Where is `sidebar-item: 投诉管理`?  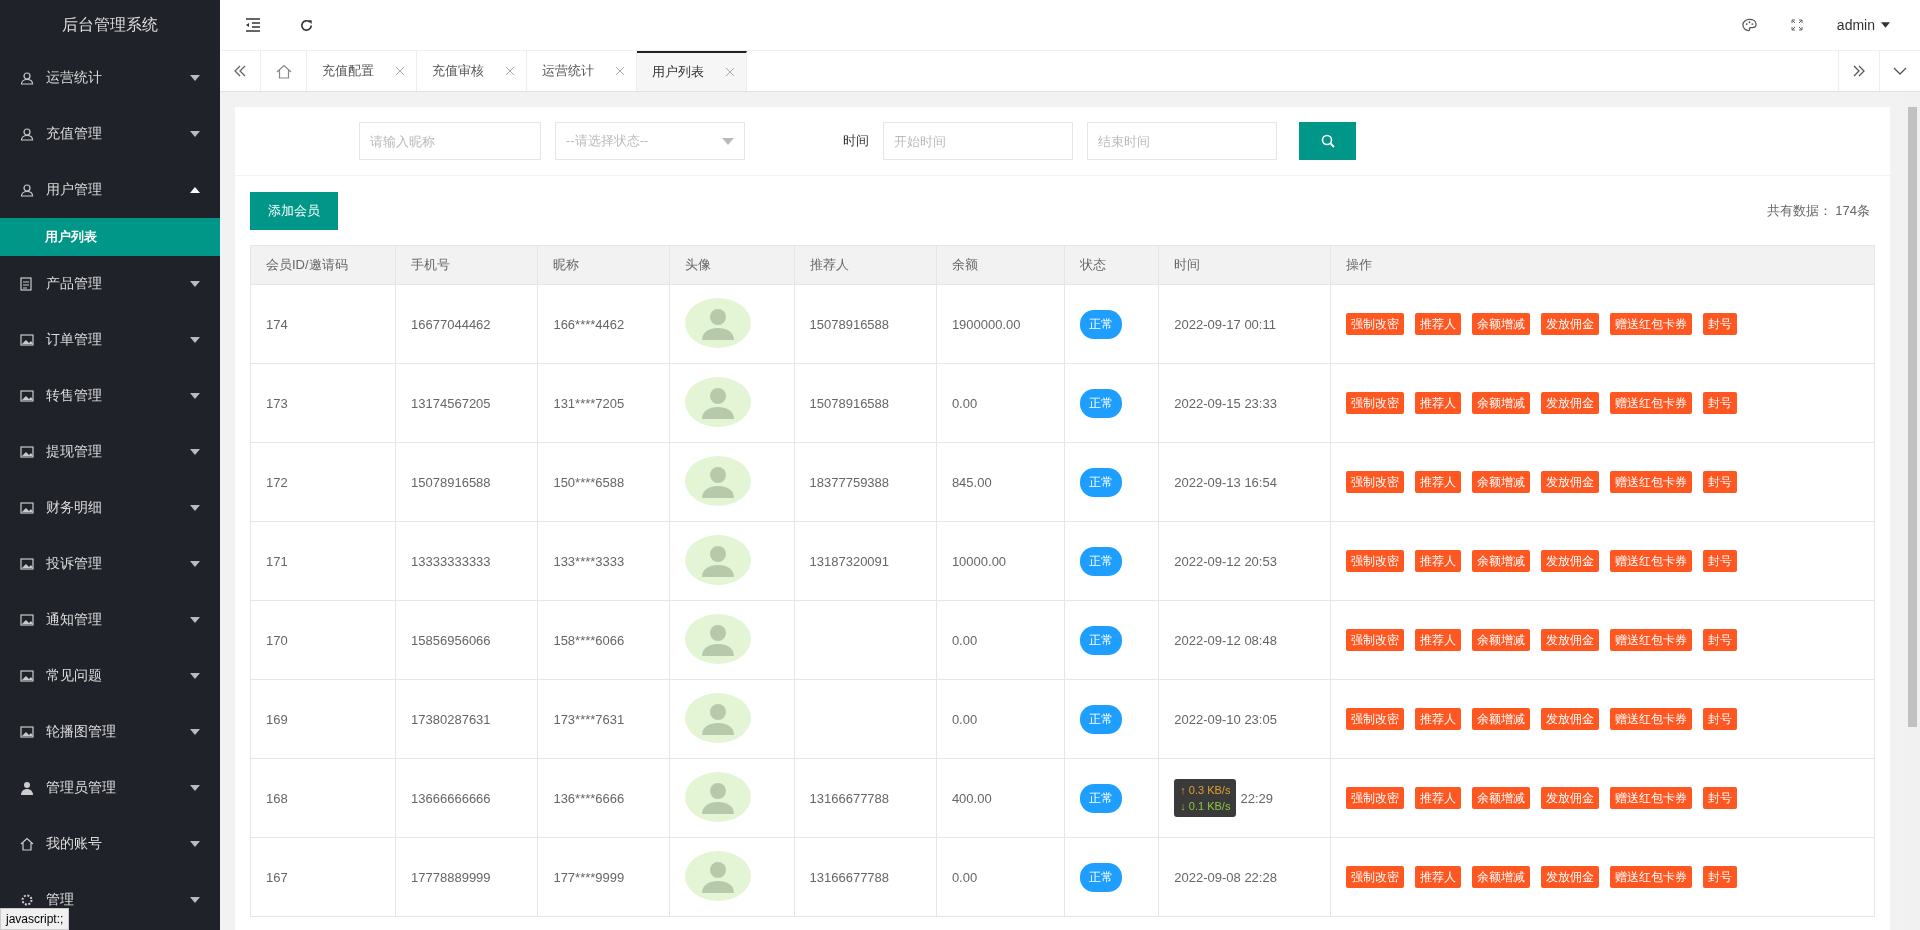
sidebar-item: 投诉管理 is located at coordinates (118, 564).